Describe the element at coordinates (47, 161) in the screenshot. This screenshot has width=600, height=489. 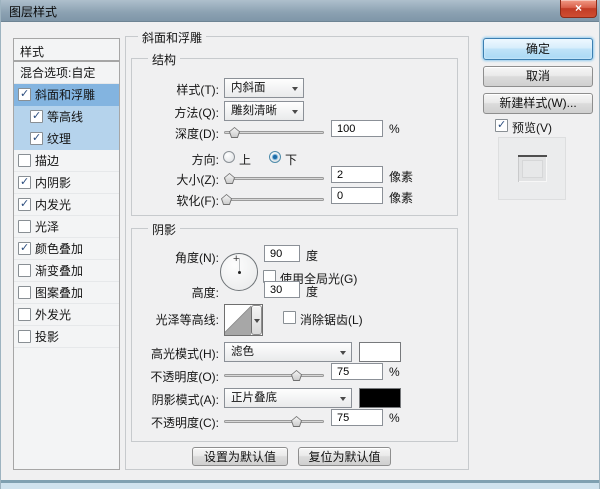
I see `sidebar-item-label: 描边` at that location.